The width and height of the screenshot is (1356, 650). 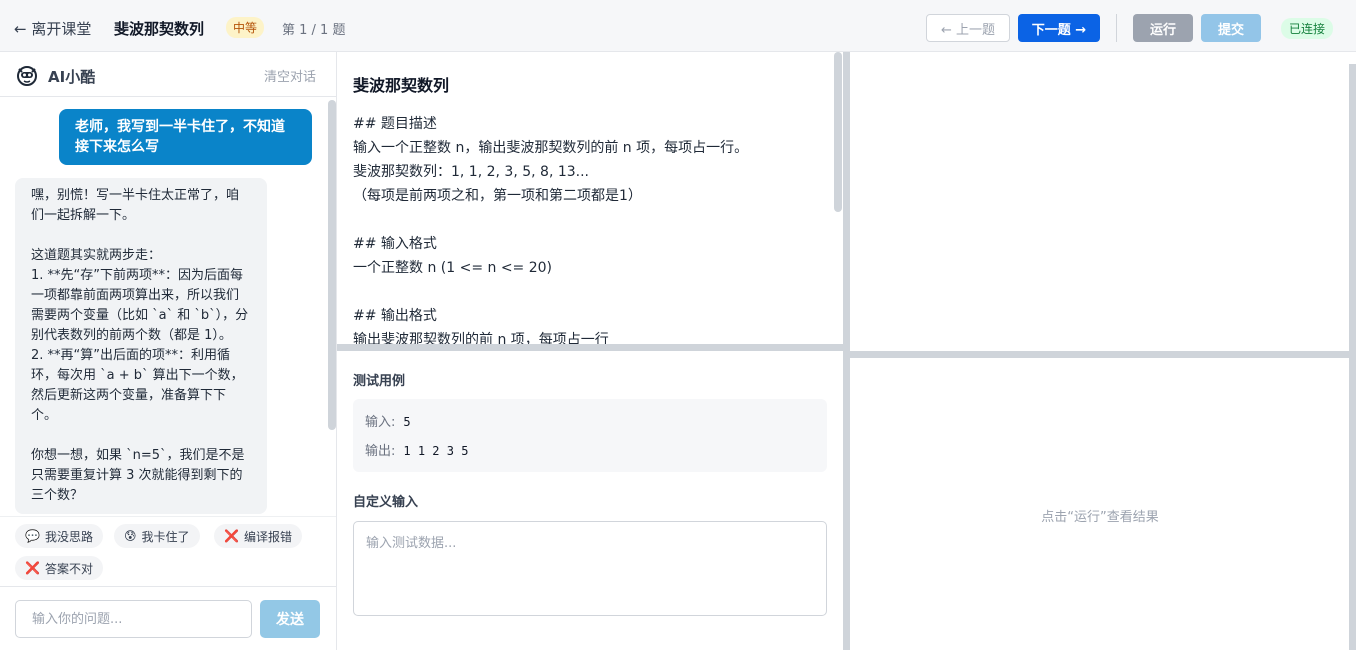 I want to click on wrong-answer-button: ❌ 答案不对, so click(x=59, y=568).